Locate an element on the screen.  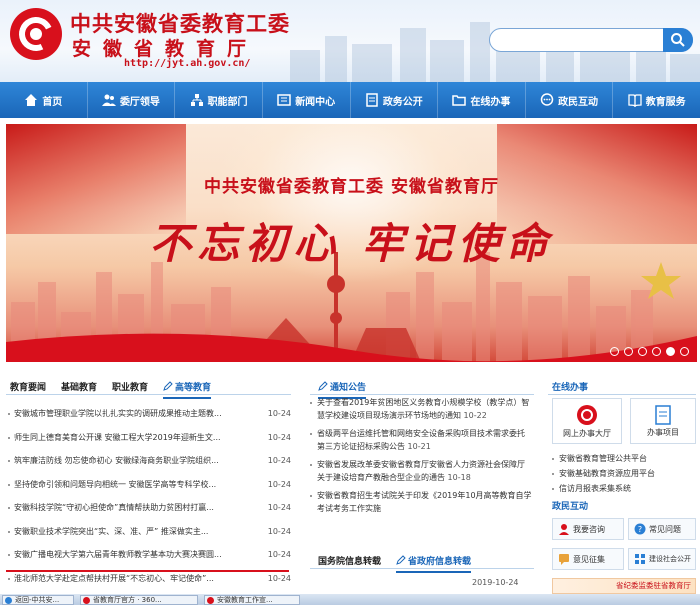
nav-item-5: 在线办事 is located at coordinates (482, 100).